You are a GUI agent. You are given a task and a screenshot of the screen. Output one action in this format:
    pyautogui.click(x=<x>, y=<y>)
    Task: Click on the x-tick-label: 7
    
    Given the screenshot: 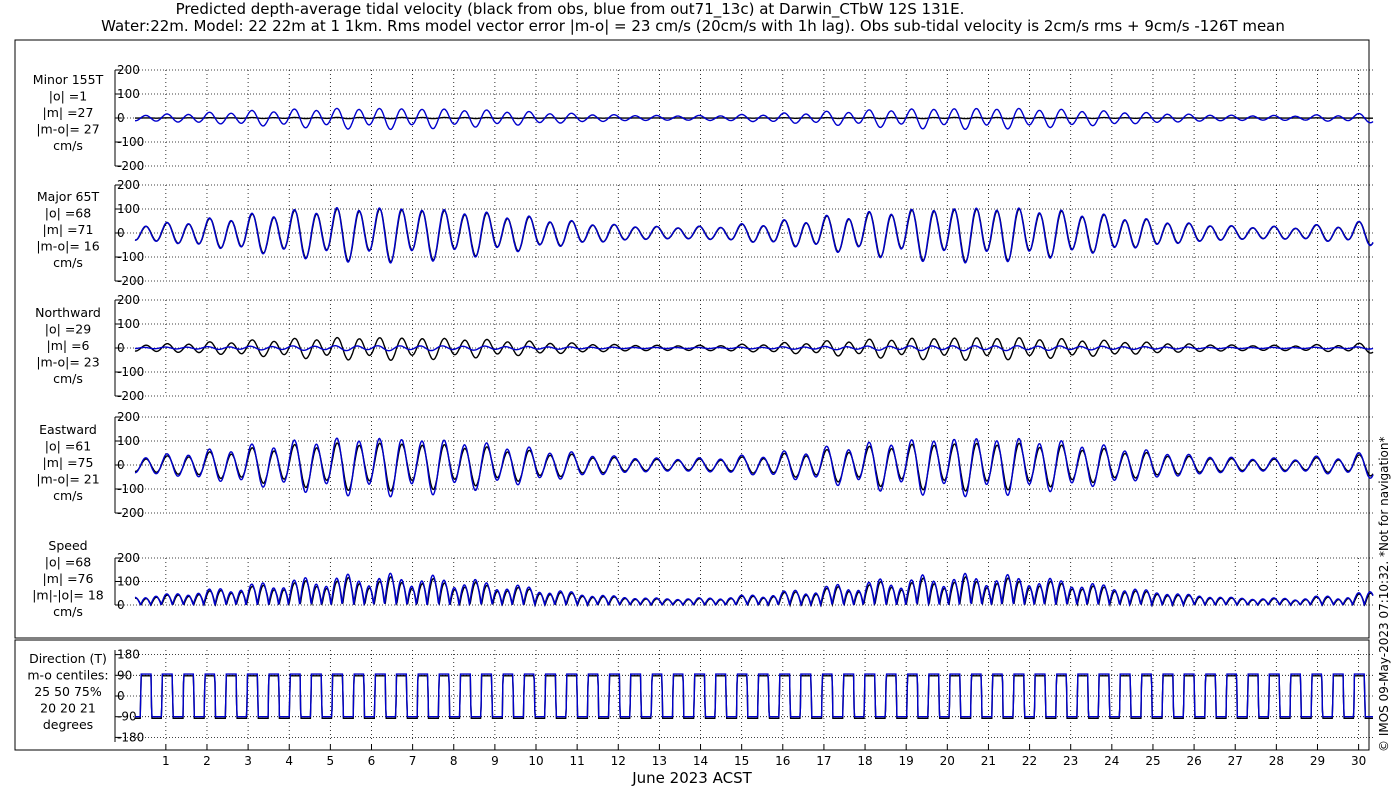 What is the action you would take?
    pyautogui.click(x=413, y=761)
    